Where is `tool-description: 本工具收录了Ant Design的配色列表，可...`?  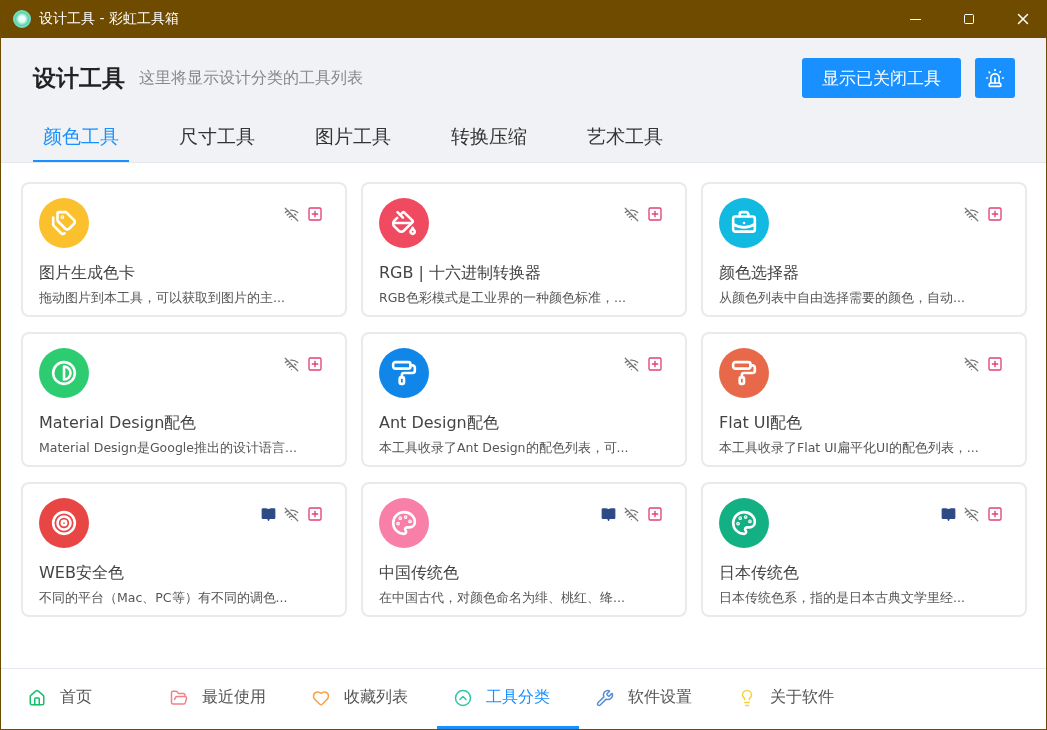
tool-description: 本工具收录了Ant Design的配色列表，可... is located at coordinates (504, 448).